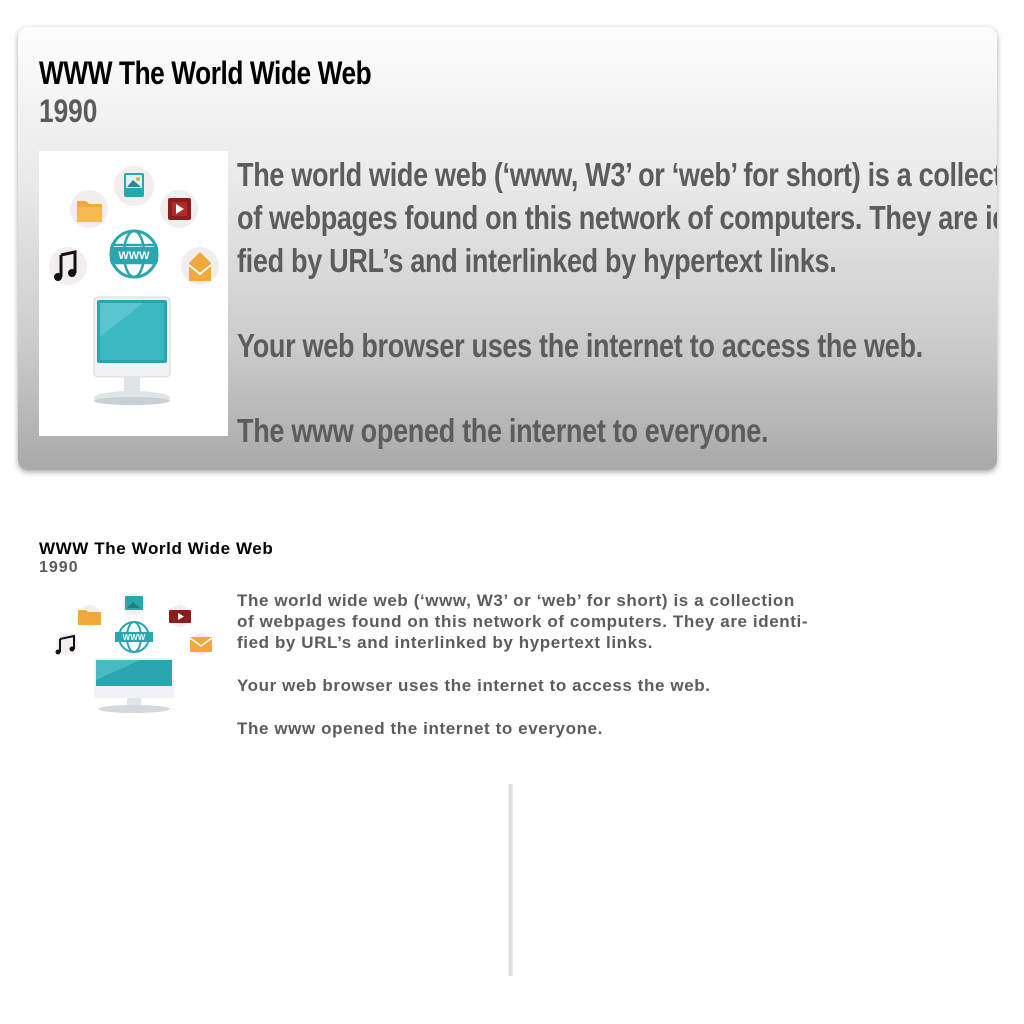 This screenshot has width=1024, height=1024. What do you see at coordinates (205, 73) in the screenshot?
I see `card-title: WWW The World Wide Web` at bounding box center [205, 73].